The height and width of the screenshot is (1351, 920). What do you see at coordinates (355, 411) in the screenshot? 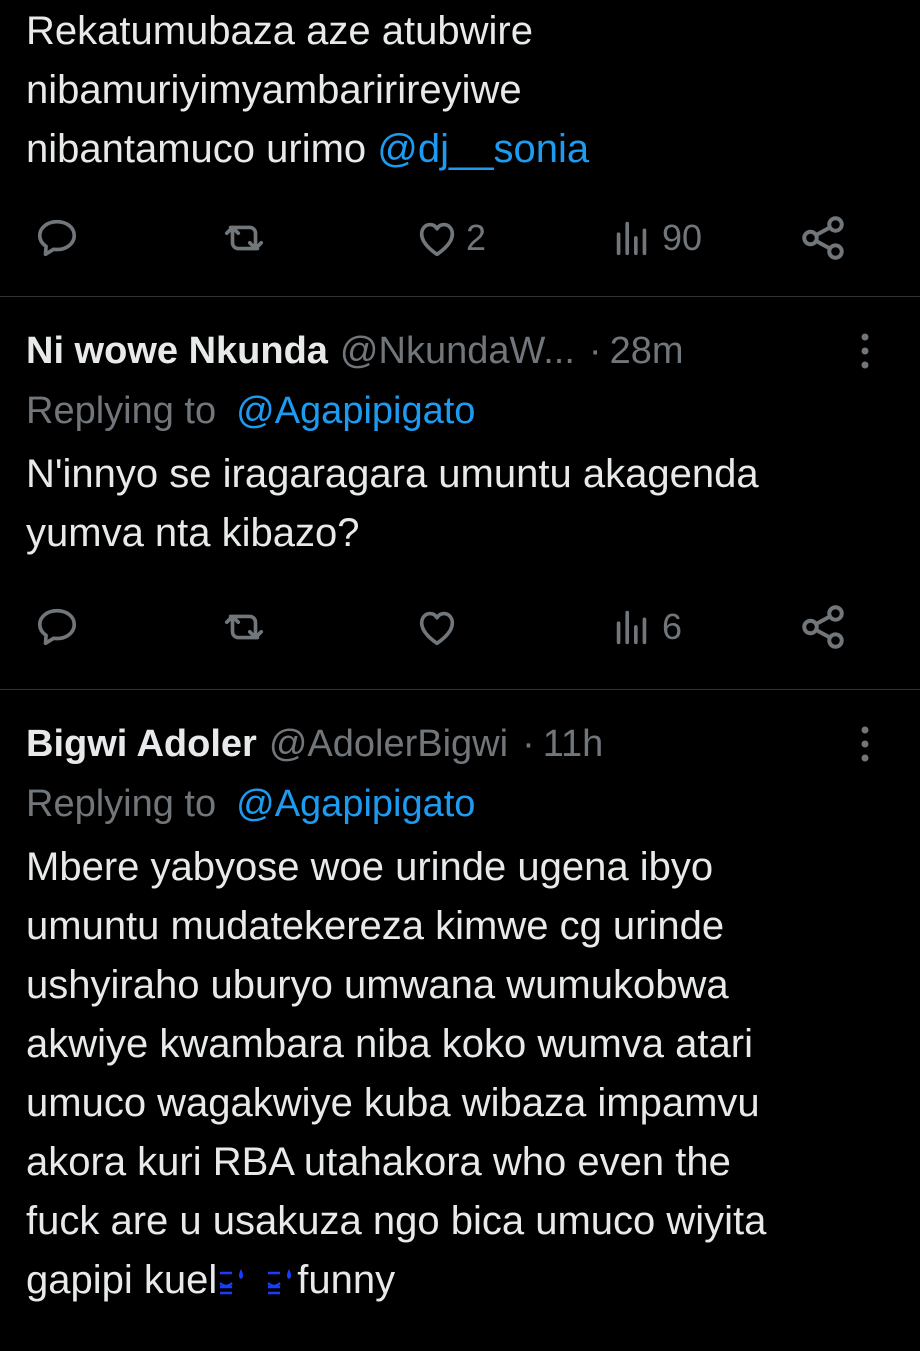
I see `tweet-2-replying-mention: @Agapipigato` at bounding box center [355, 411].